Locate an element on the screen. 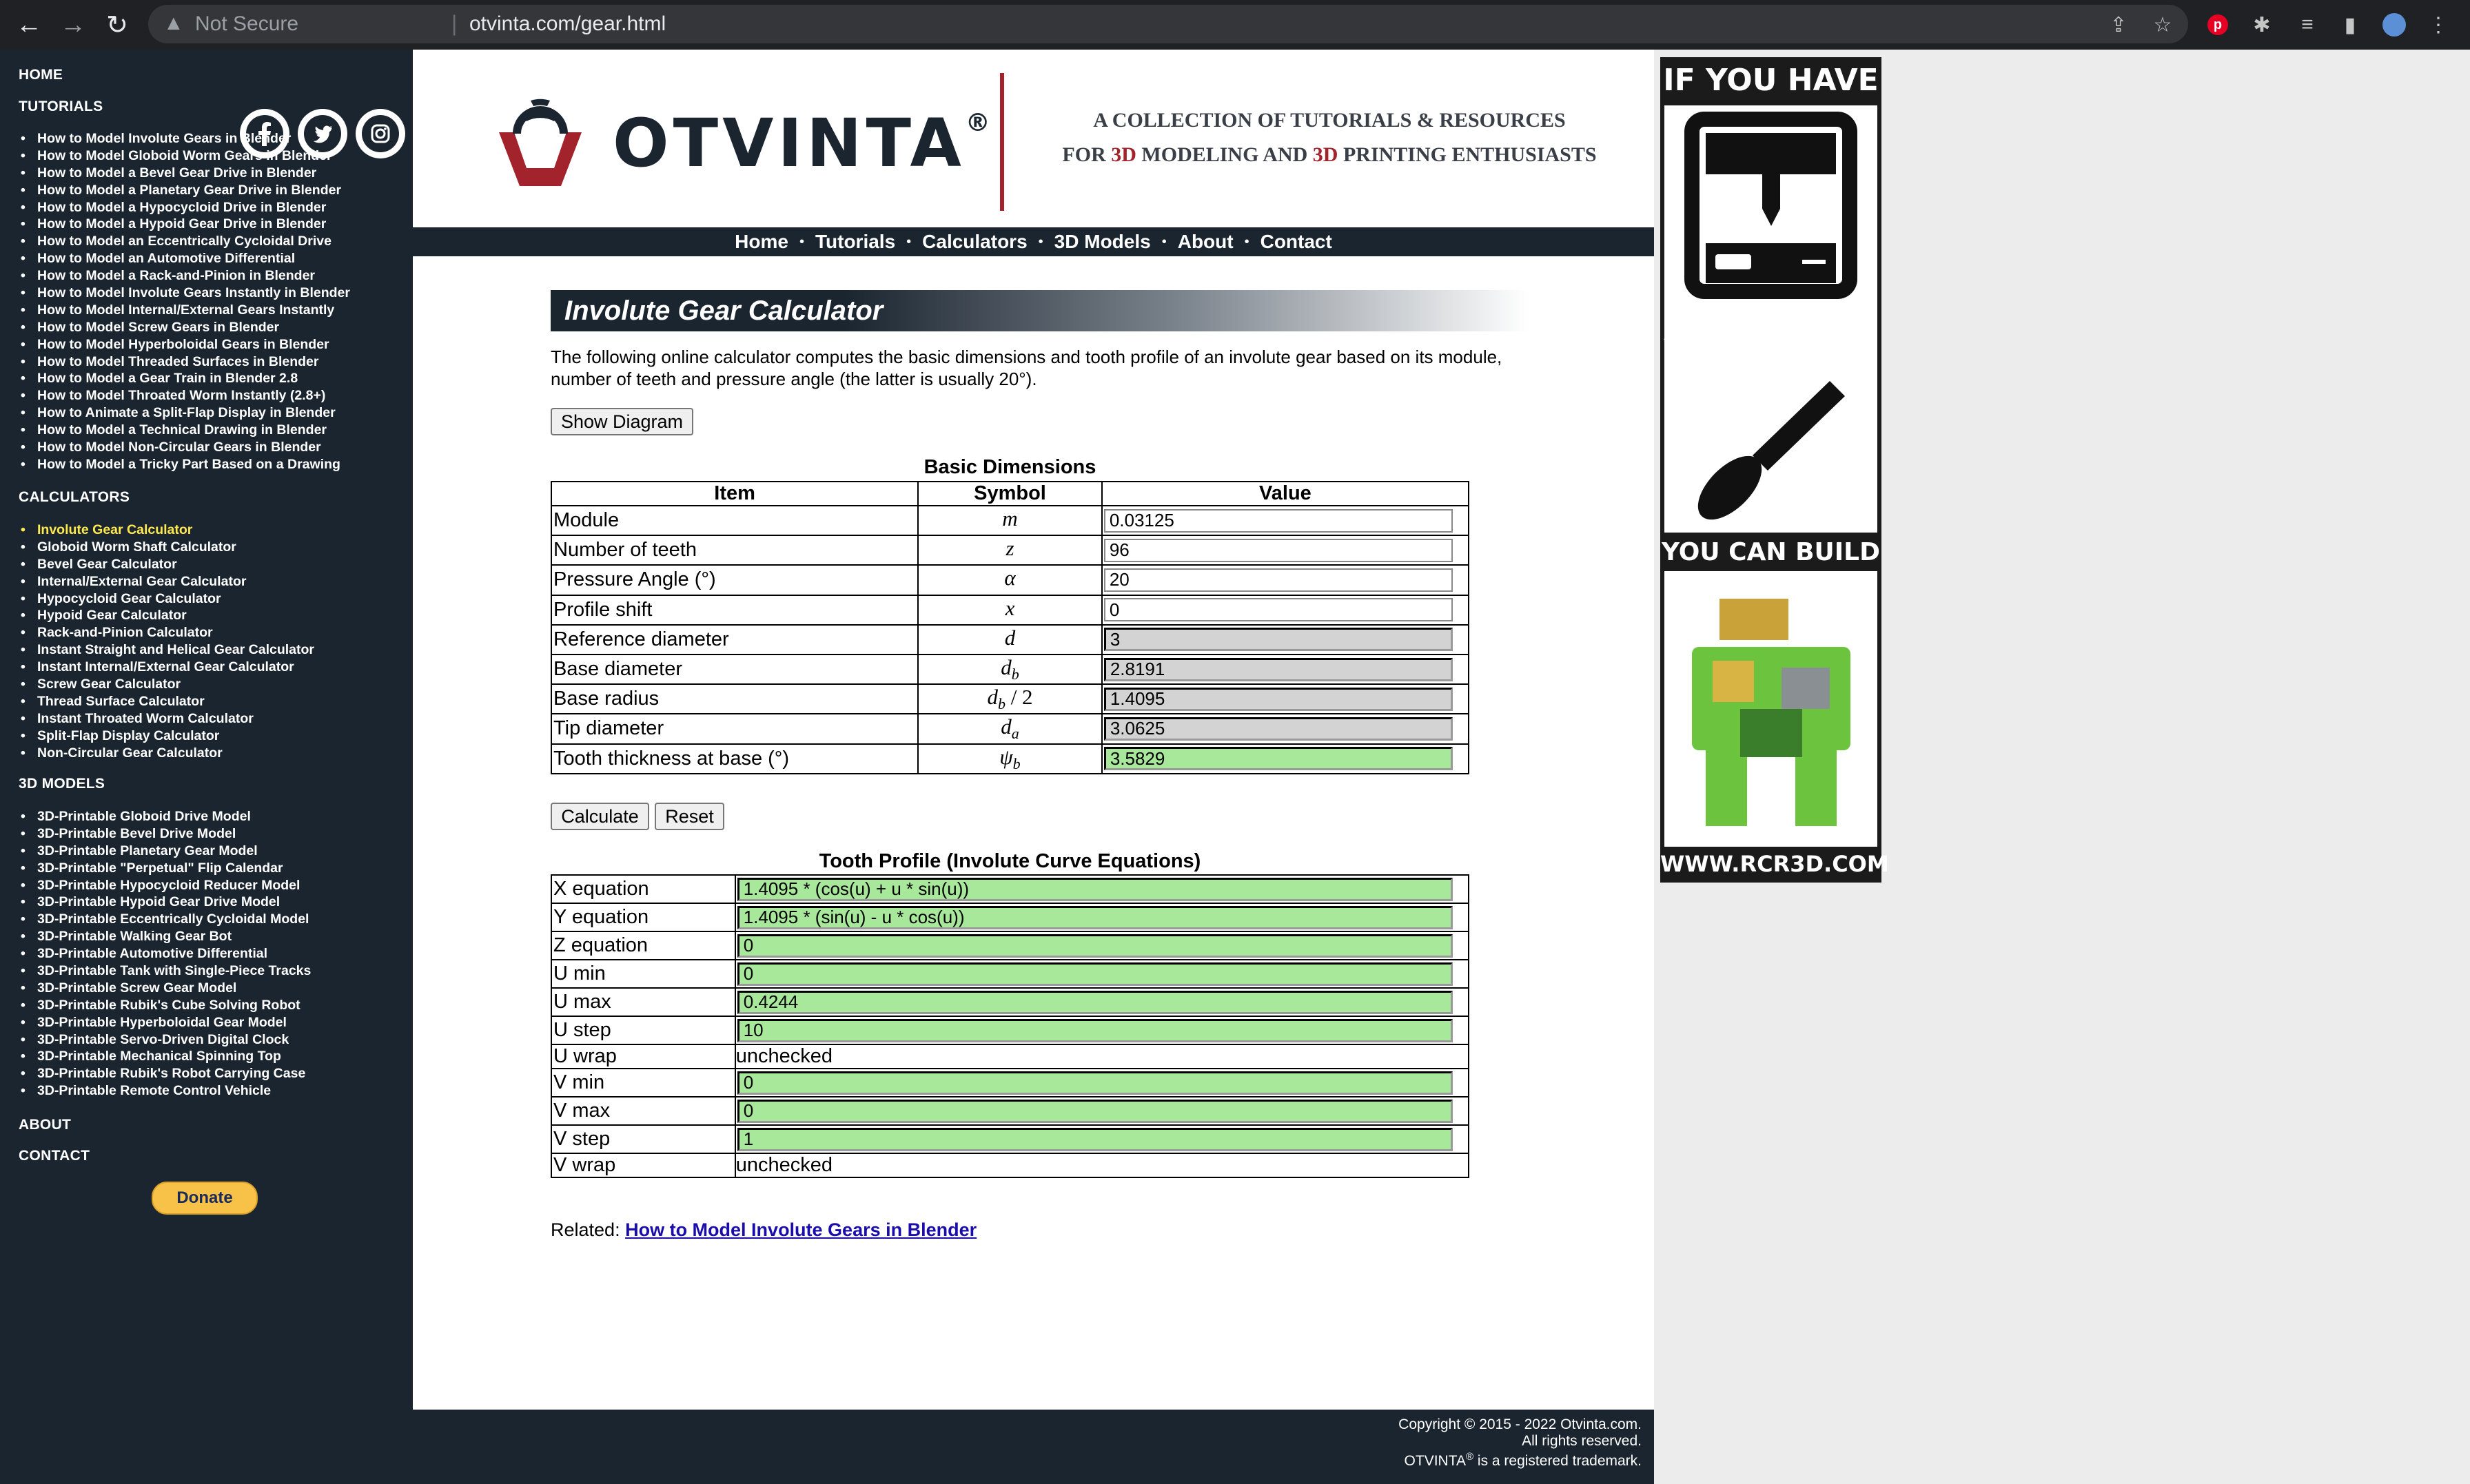 The image size is (2470, 1484). sidebar-calculator-item: Instant Throated Worm Calculator is located at coordinates (167, 719).